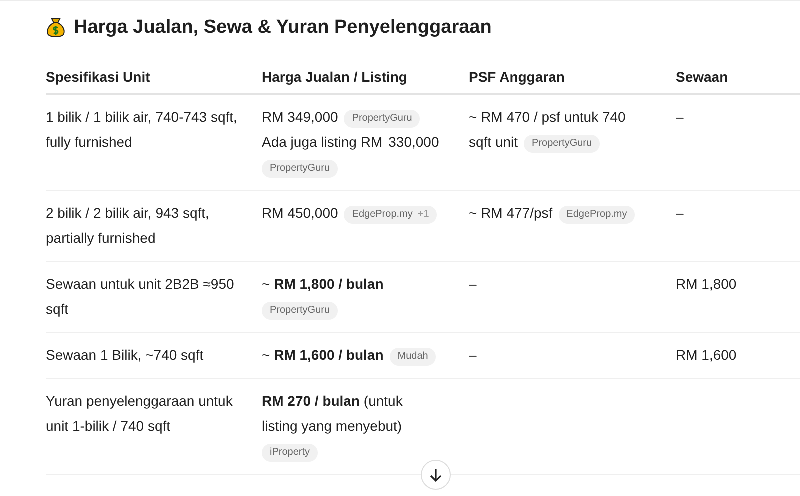 This screenshot has height=496, width=800. What do you see at coordinates (125, 355) in the screenshot?
I see `cell-text: Sewaan 1 Bilik, ~740 sqft` at bounding box center [125, 355].